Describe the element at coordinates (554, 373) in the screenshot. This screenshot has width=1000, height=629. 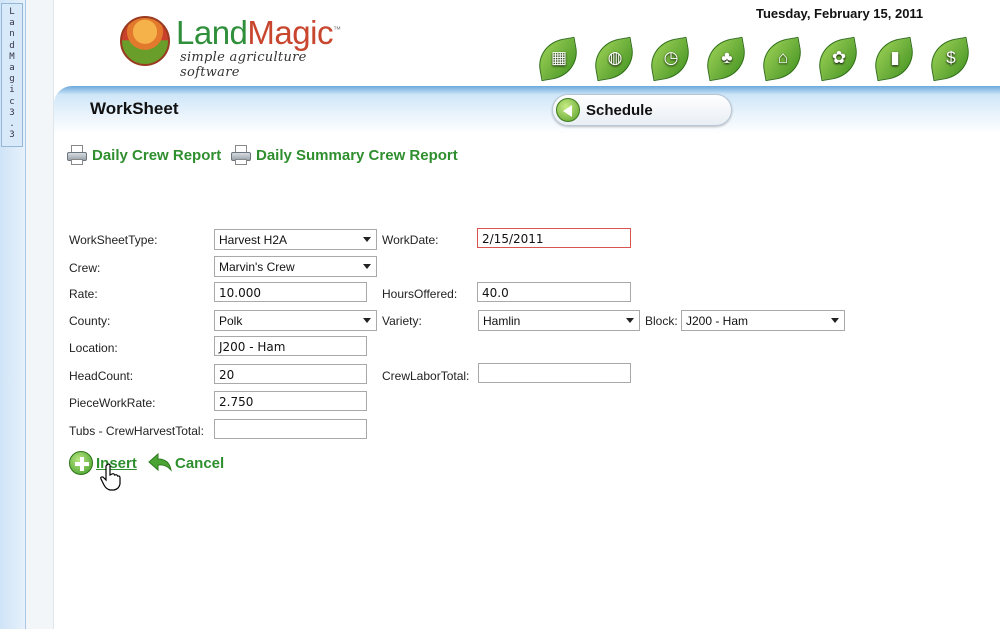
I see `crew-labor-total-field` at that location.